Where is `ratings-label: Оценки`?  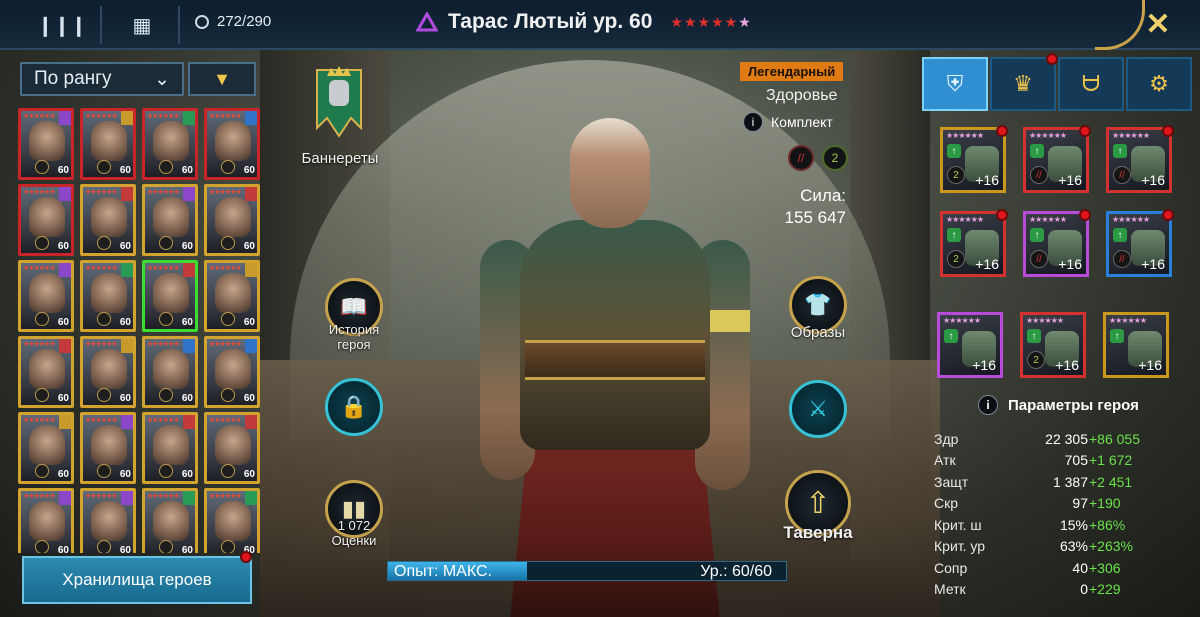
ratings-label: Оценки is located at coordinates (354, 540).